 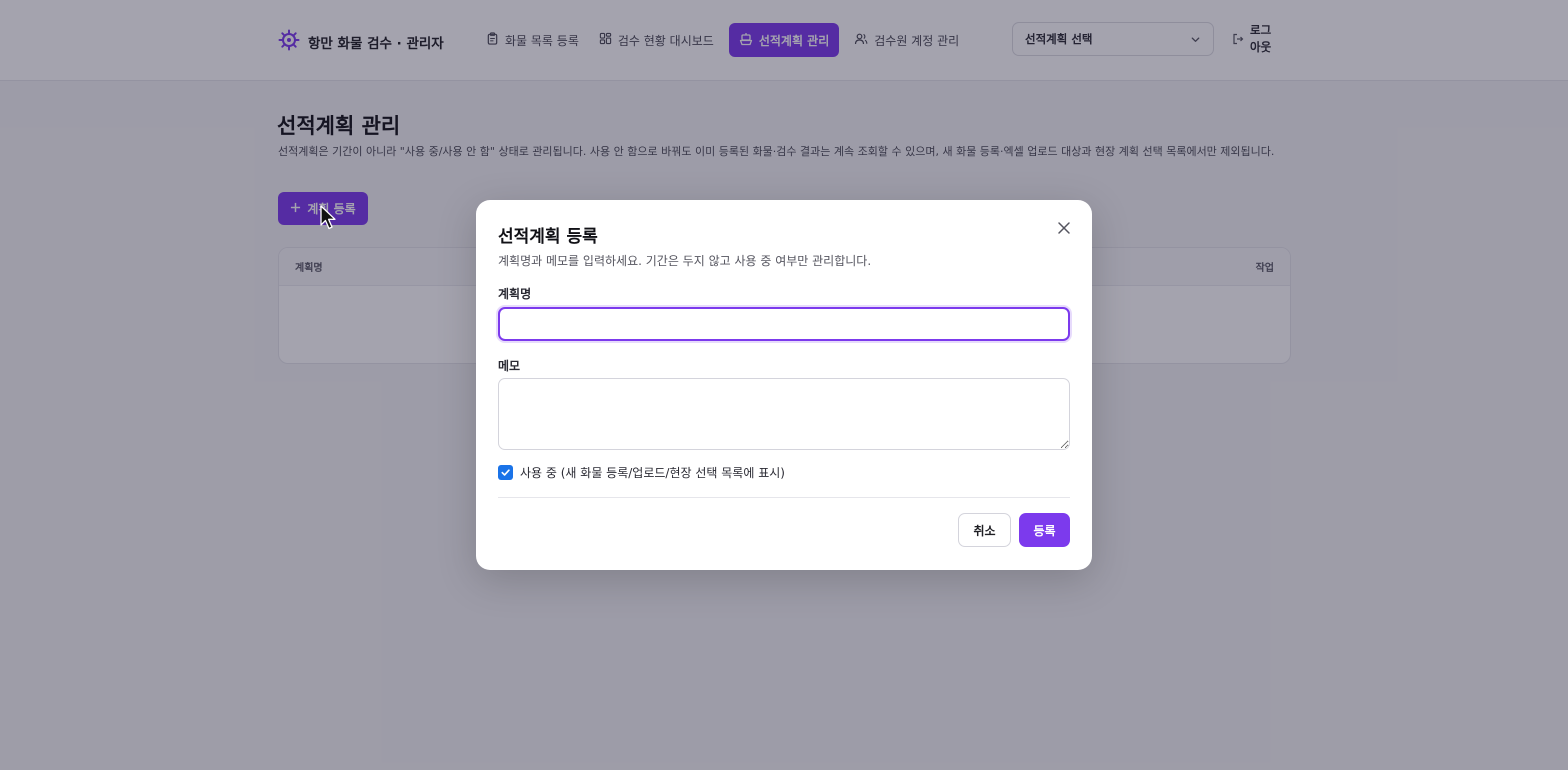 I want to click on plan-name-label: 계획명, so click(x=515, y=294).